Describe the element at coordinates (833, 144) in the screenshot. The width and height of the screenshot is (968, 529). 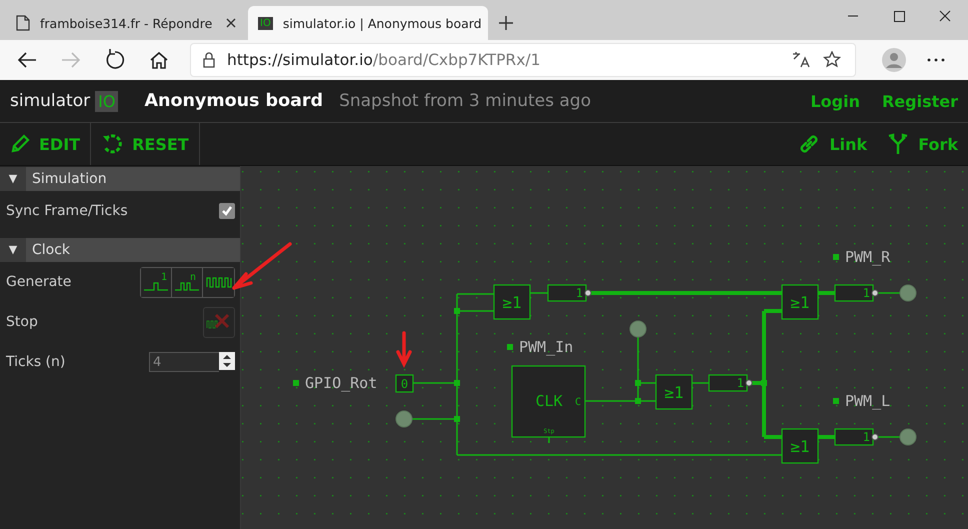
I see `toolbar-button: Link` at that location.